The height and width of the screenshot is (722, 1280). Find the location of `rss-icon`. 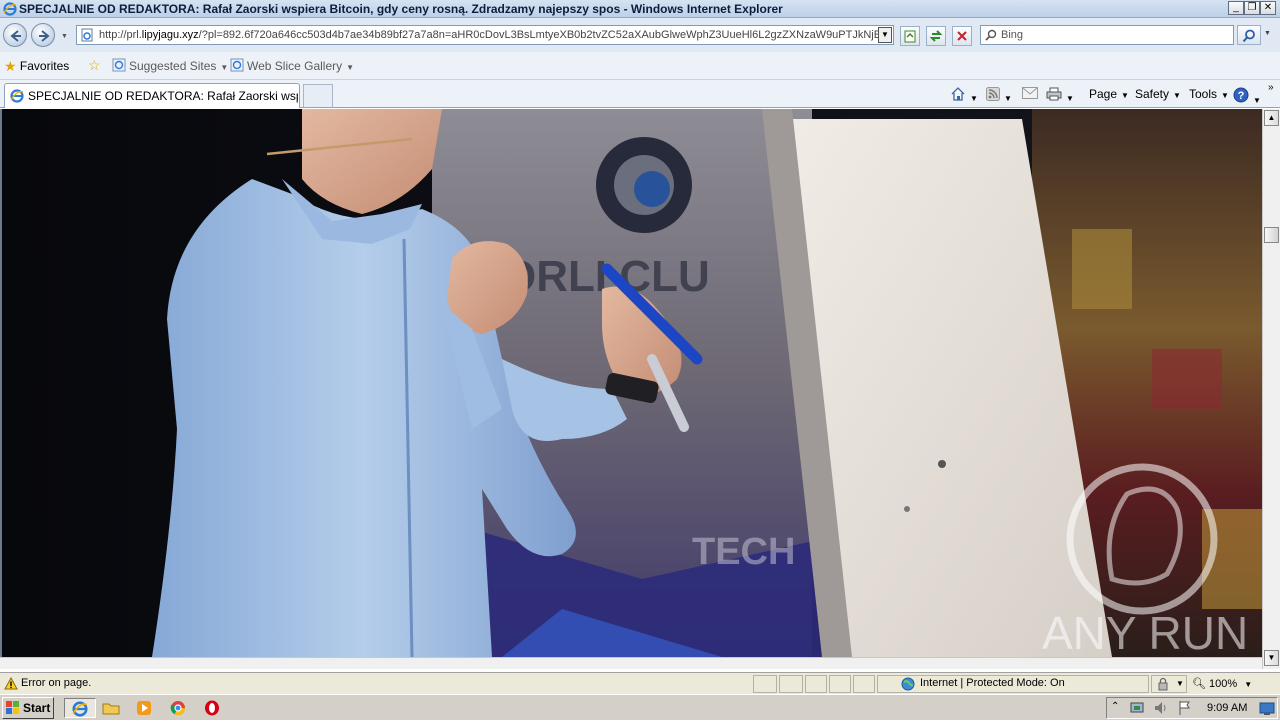

rss-icon is located at coordinates (993, 94).